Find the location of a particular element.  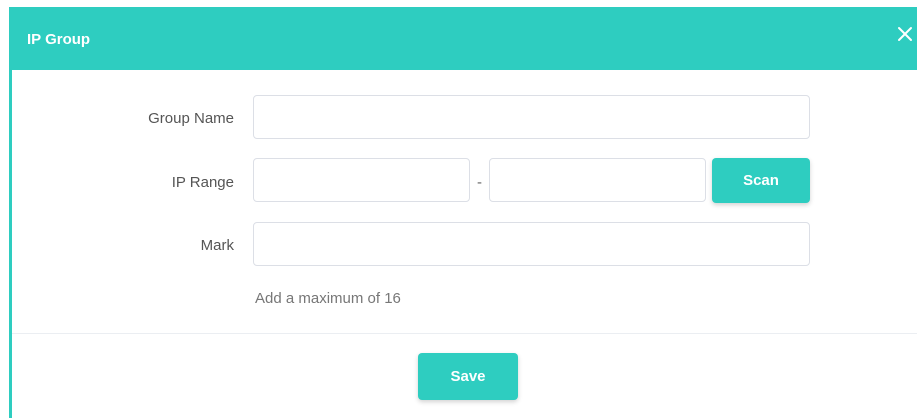

dialog-header: IP Group is located at coordinates (463, 38).